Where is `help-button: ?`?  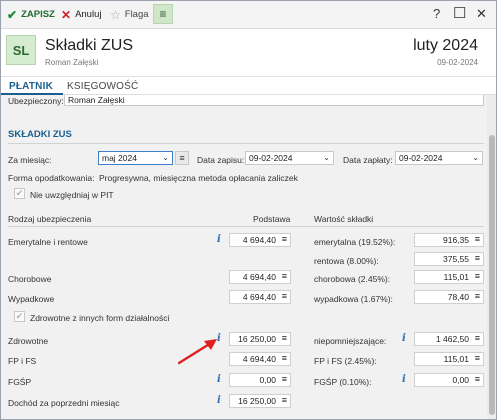
help-button: ? is located at coordinates (436, 13).